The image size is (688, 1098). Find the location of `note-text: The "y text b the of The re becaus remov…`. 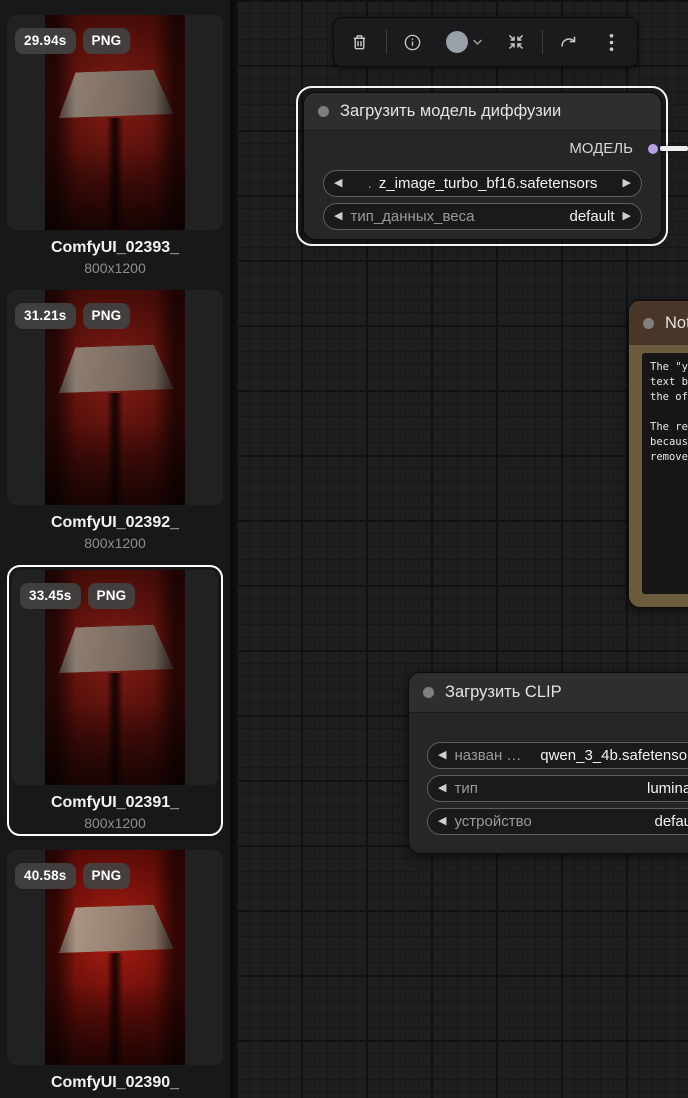

note-text: The "y text b the of The re becaus remov… is located at coordinates (669, 412).